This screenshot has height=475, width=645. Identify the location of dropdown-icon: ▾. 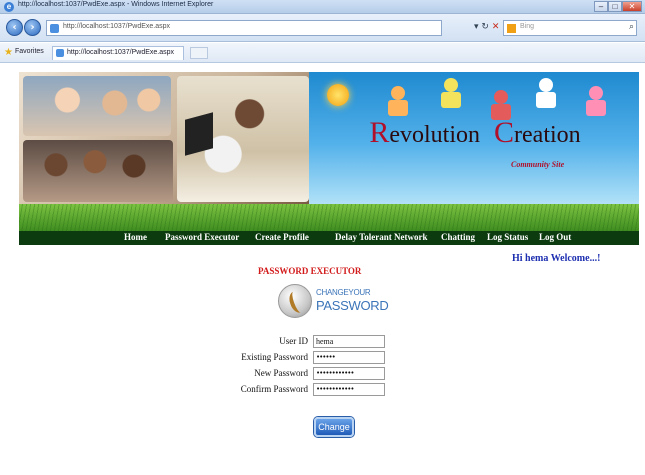
(476, 27).